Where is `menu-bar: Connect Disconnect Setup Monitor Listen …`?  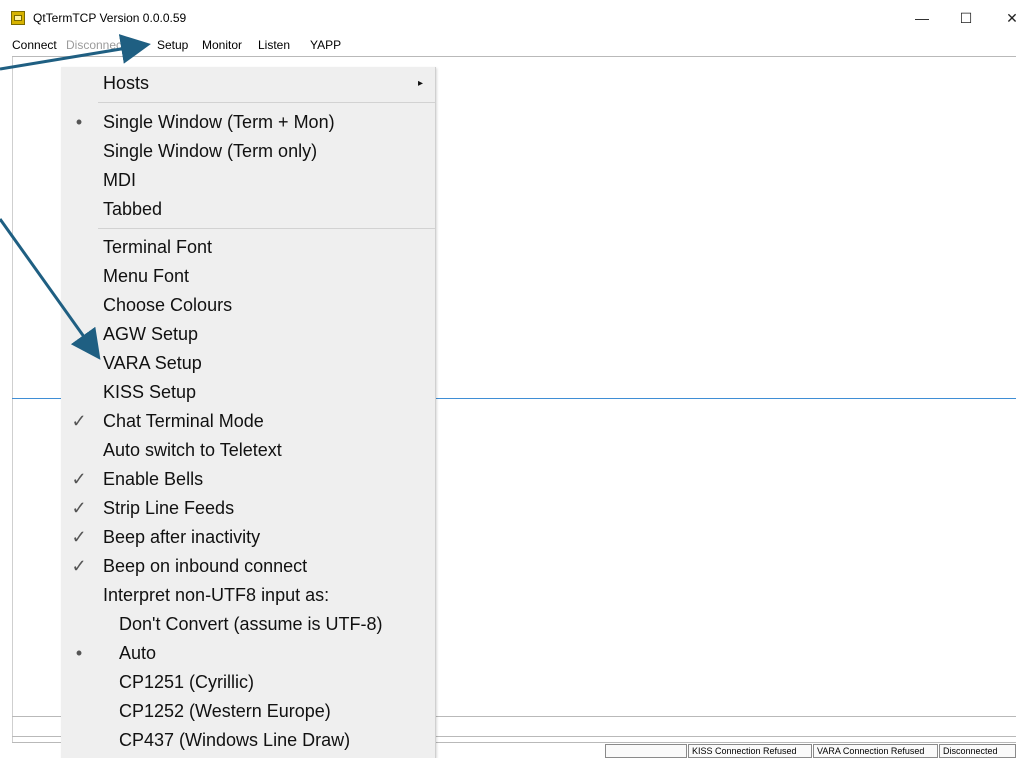
menu-bar: Connect Disconnect Setup Monitor Listen … is located at coordinates (508, 45).